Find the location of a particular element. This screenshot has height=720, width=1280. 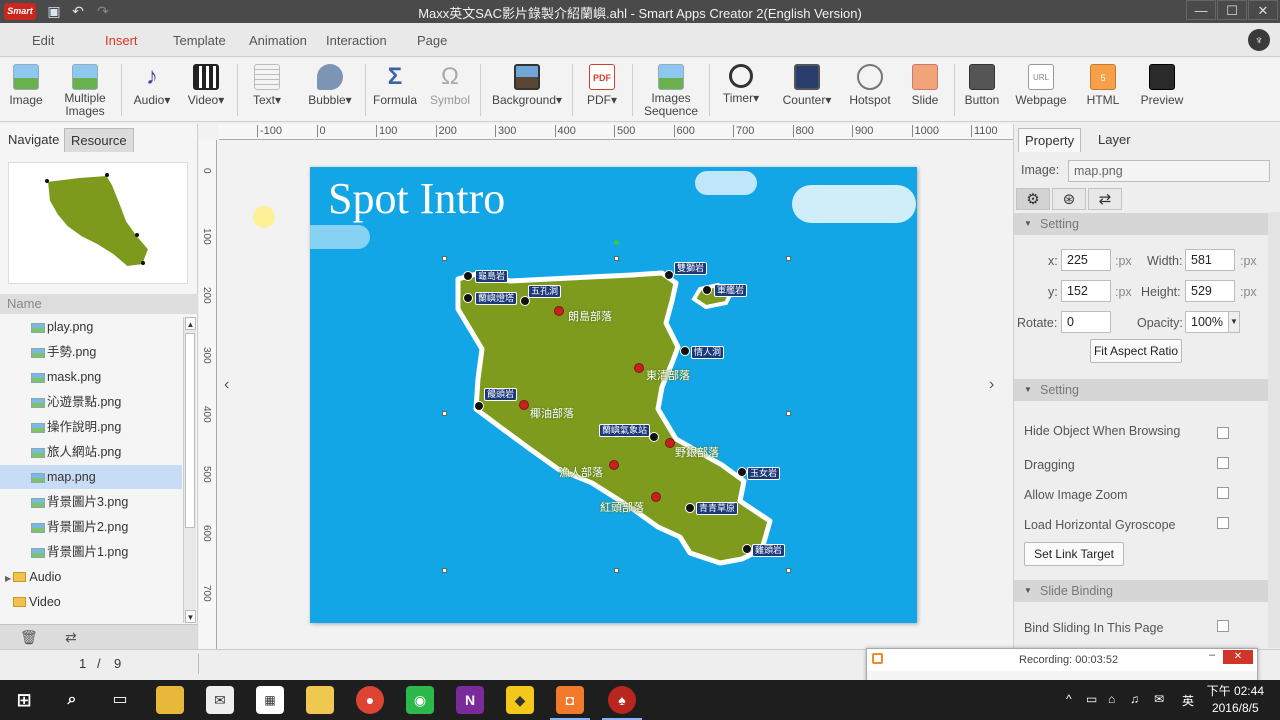

slide-button: Slide is located at coordinates (925, 91).